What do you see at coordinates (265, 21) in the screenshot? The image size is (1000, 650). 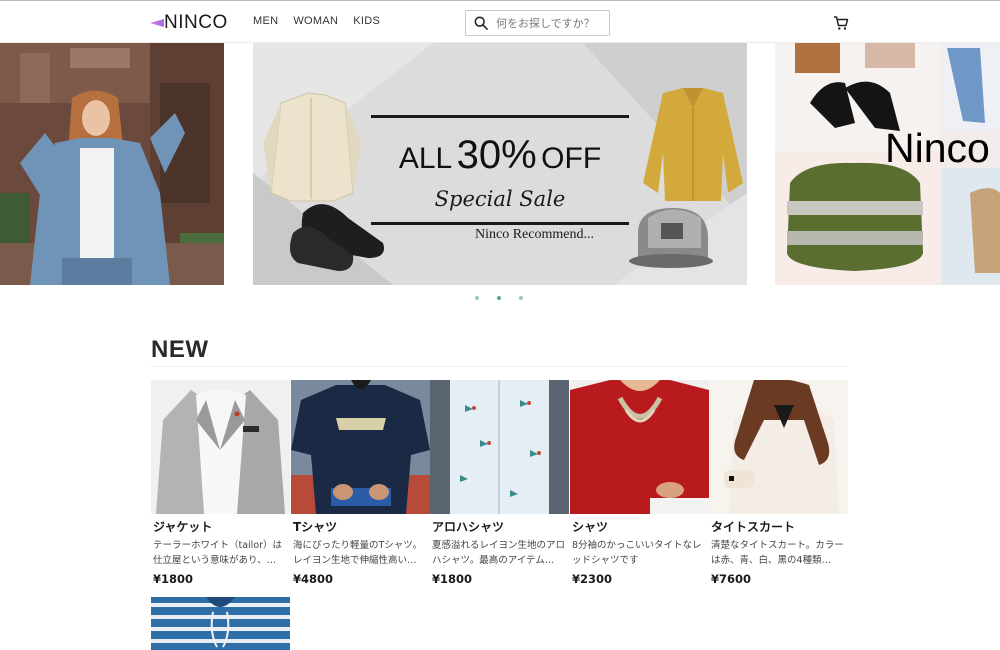 I see `nav-men: MEN` at bounding box center [265, 21].